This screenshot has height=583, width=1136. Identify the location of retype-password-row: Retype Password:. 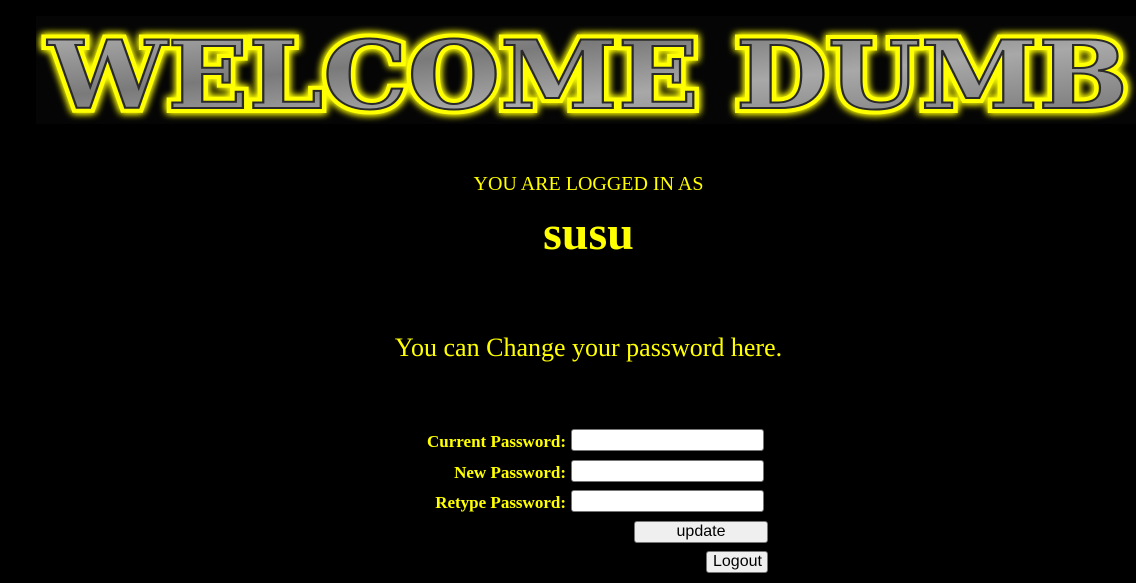
(535, 503).